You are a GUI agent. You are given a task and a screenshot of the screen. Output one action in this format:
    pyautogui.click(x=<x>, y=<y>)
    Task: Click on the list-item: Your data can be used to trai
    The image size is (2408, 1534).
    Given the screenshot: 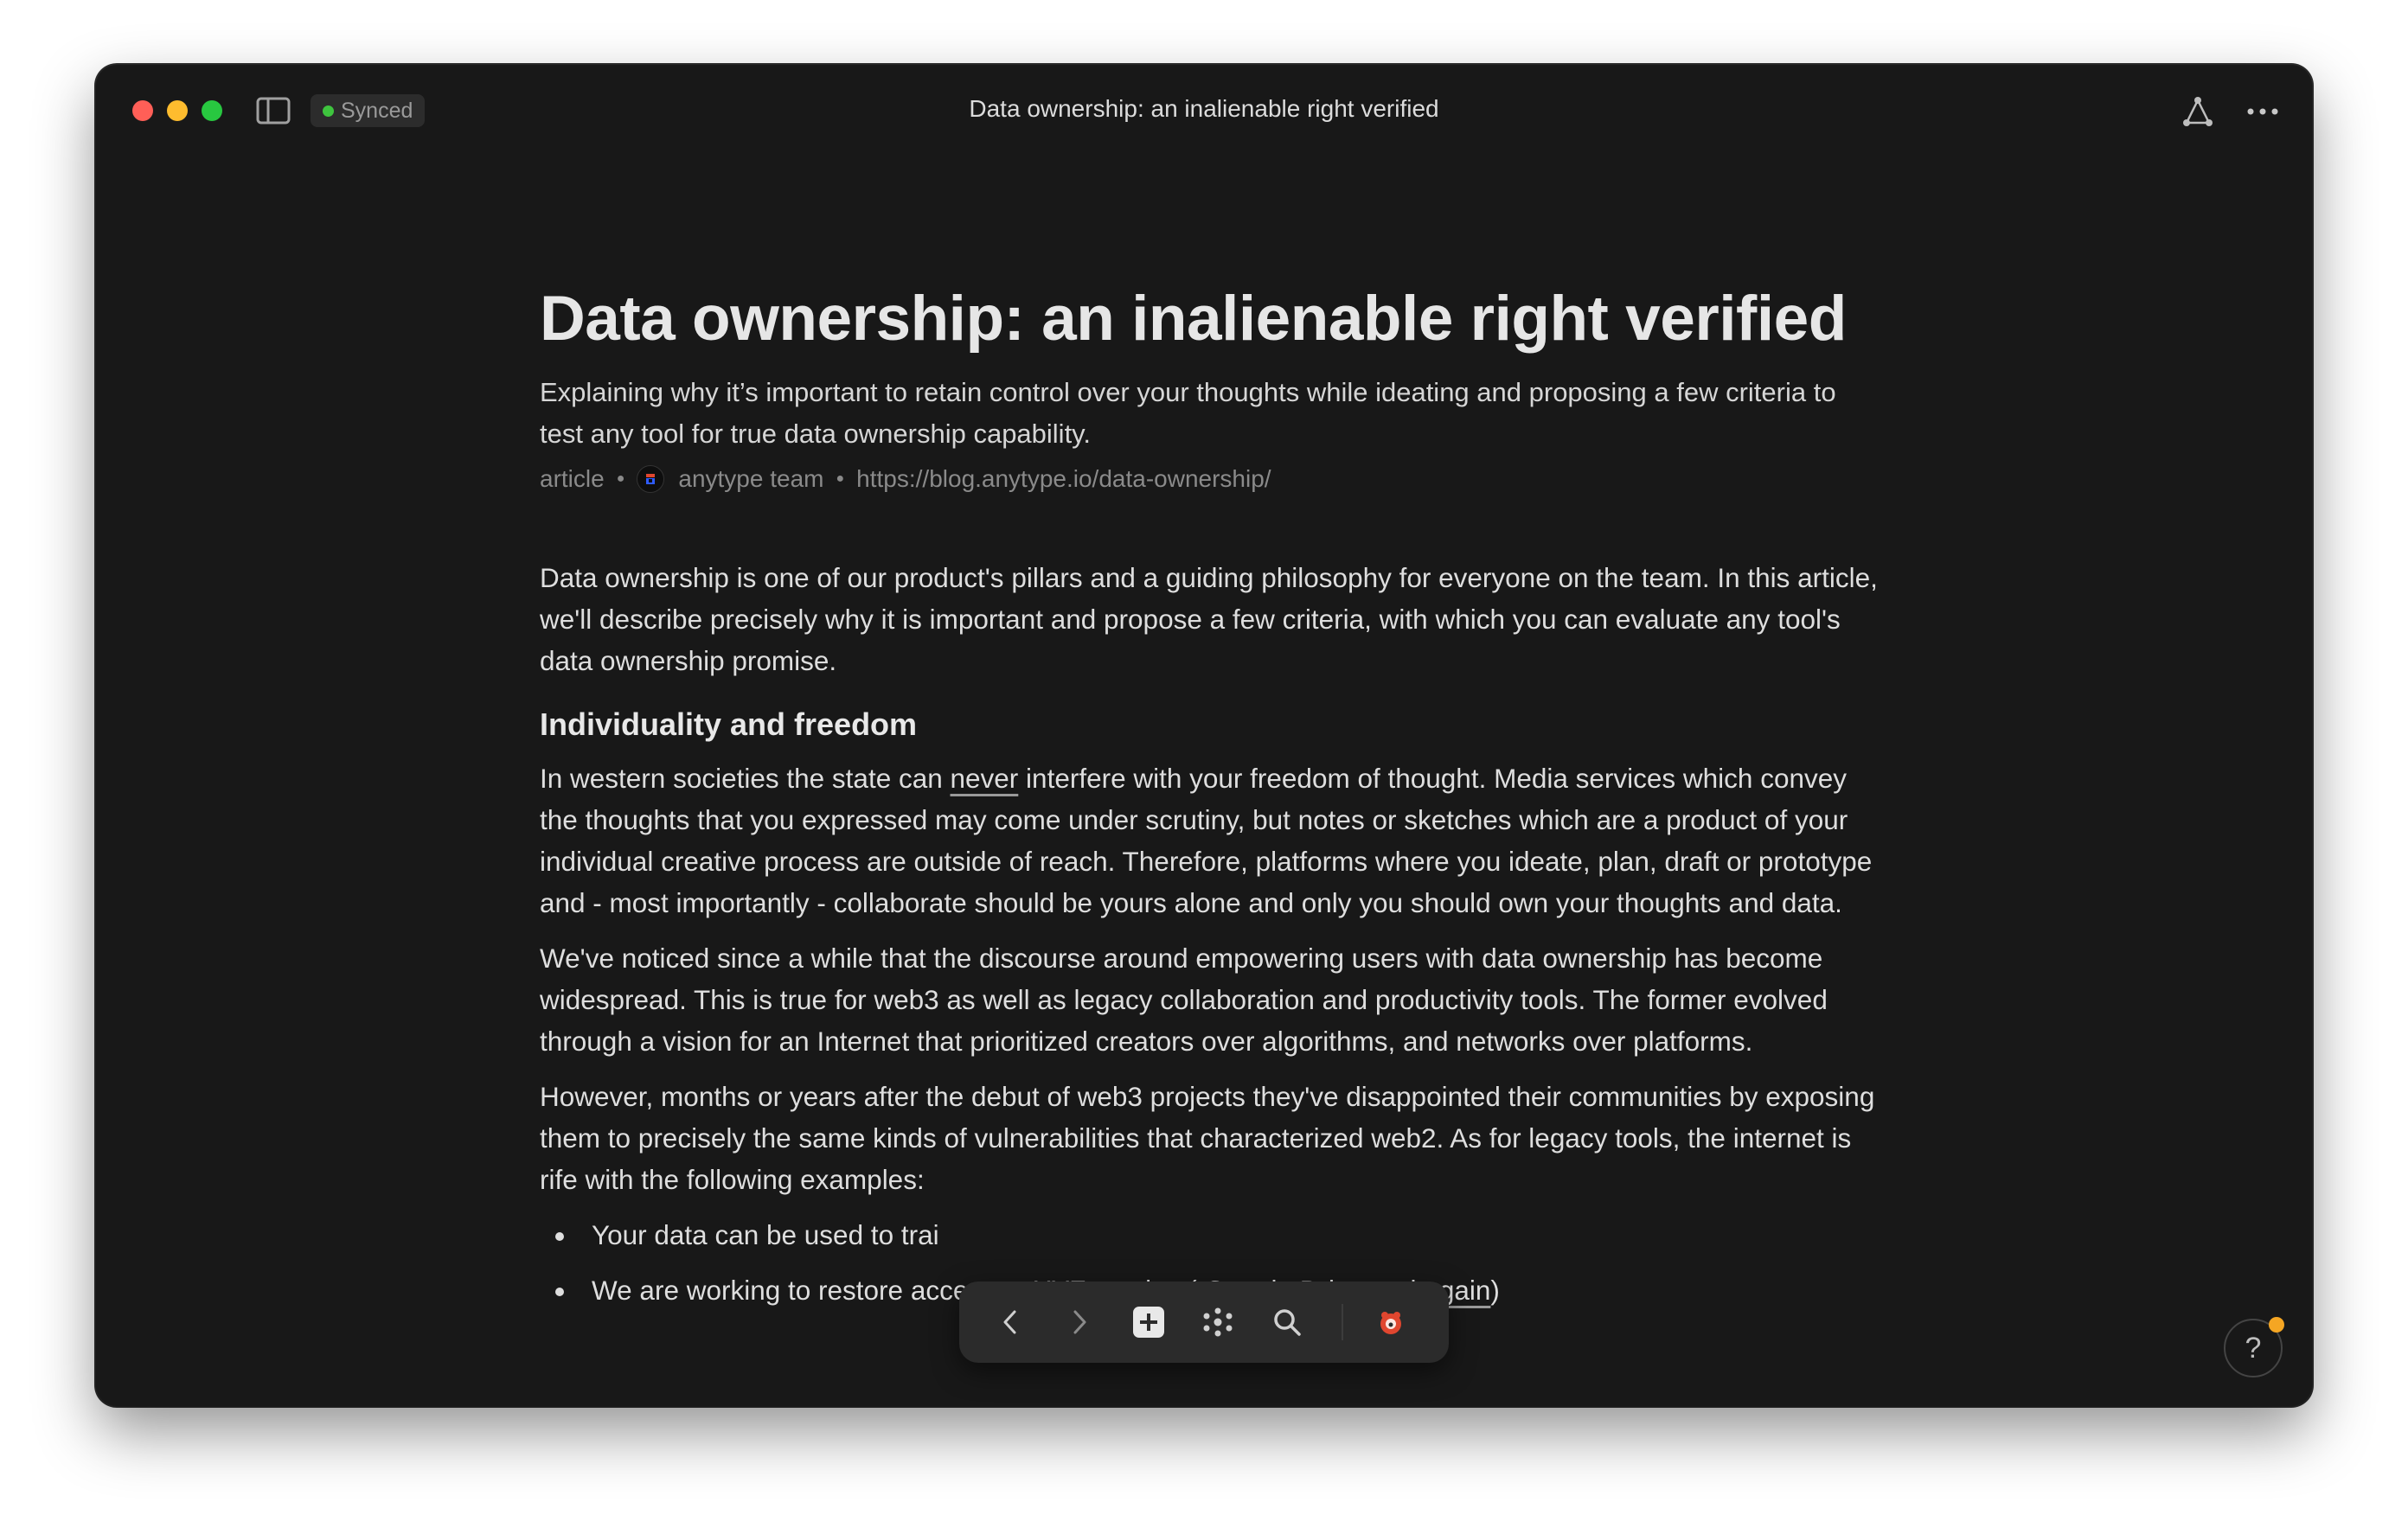 What is the action you would take?
    pyautogui.click(x=1214, y=1235)
    